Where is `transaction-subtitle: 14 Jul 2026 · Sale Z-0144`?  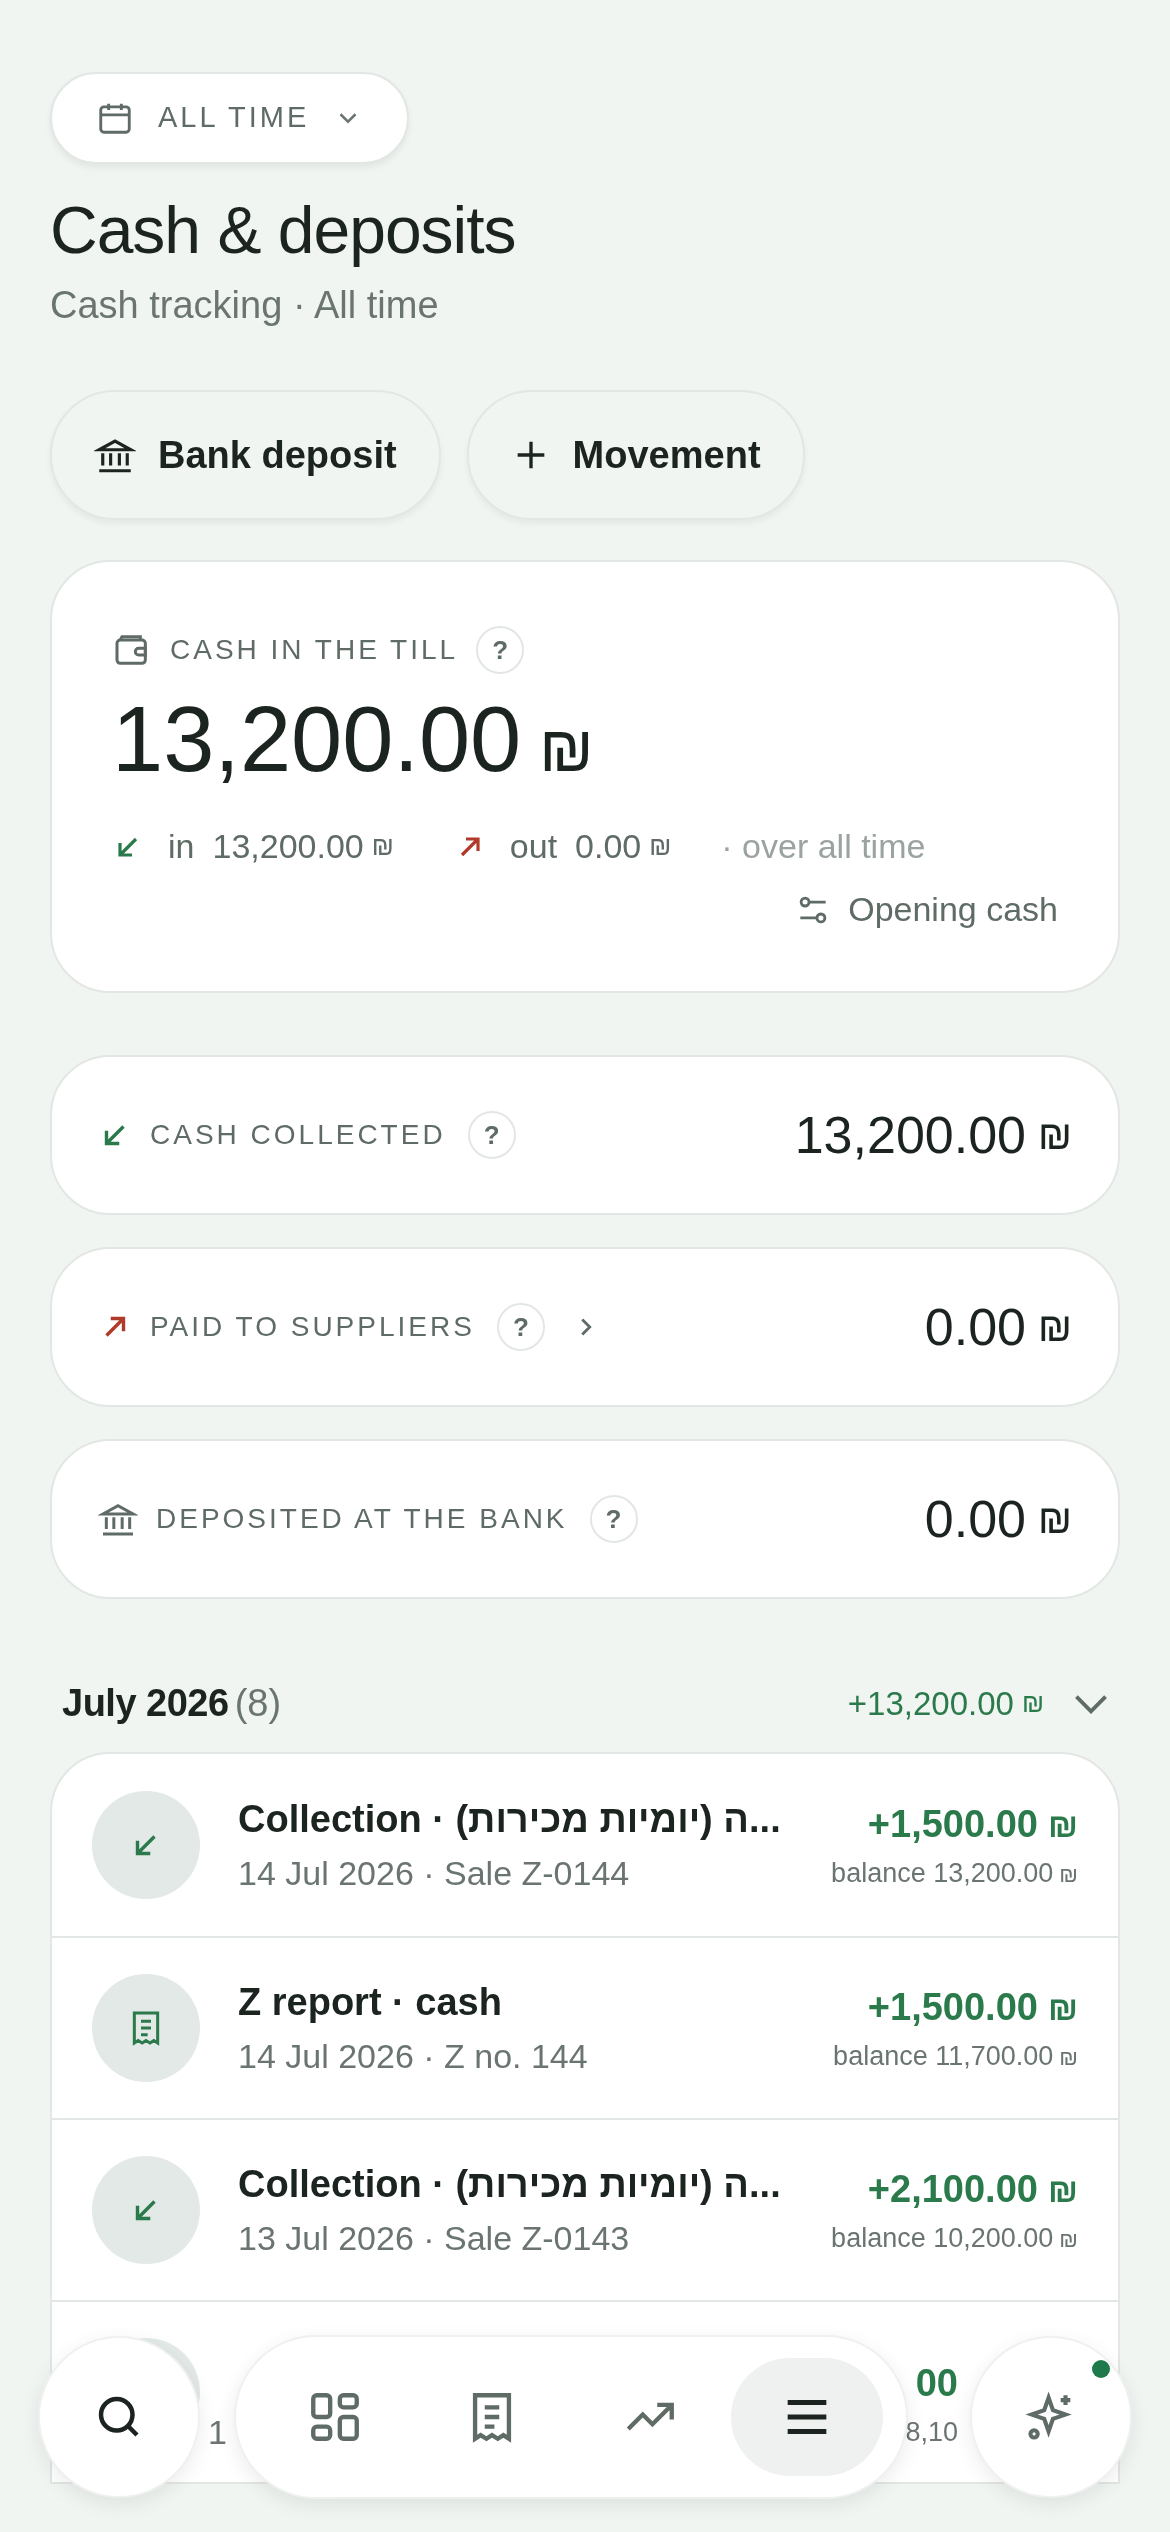 transaction-subtitle: 14 Jul 2026 · Sale Z-0144 is located at coordinates (434, 1873).